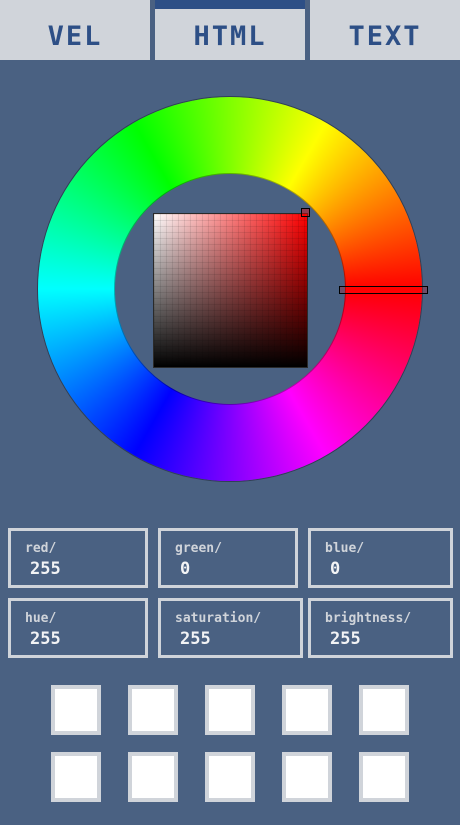  I want to click on saturation-label: saturation/, so click(218, 618).